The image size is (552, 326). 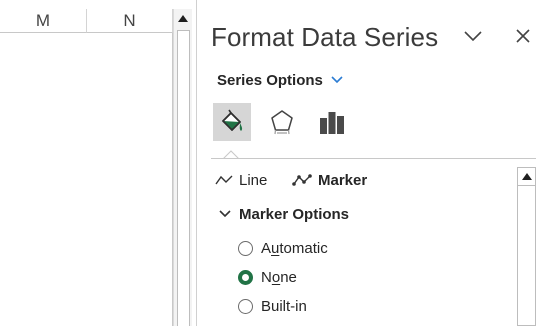 What do you see at coordinates (294, 214) in the screenshot?
I see `section-title: Marker Options` at bounding box center [294, 214].